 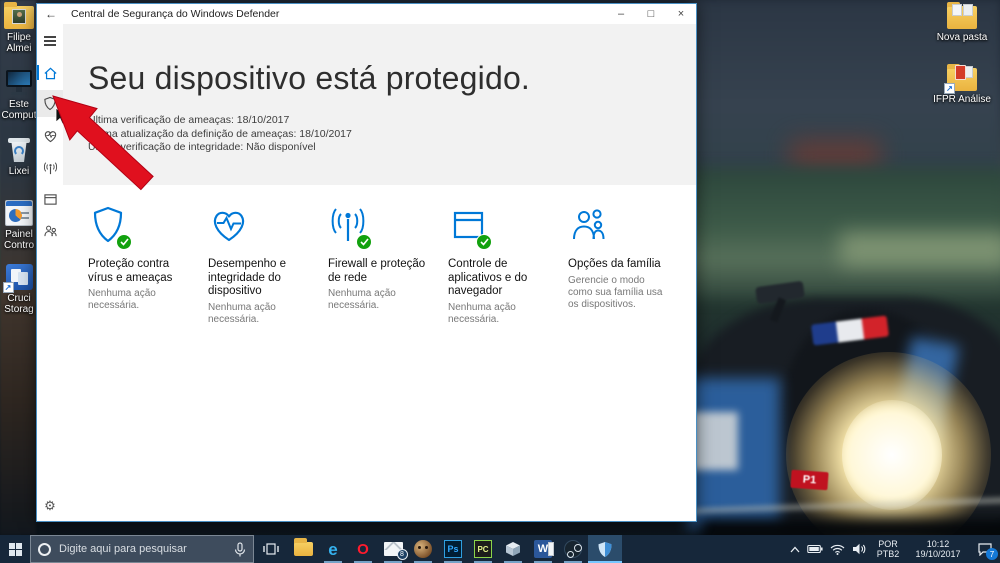 What do you see at coordinates (19, 15) in the screenshot?
I see `user-folder-icon` at bounding box center [19, 15].